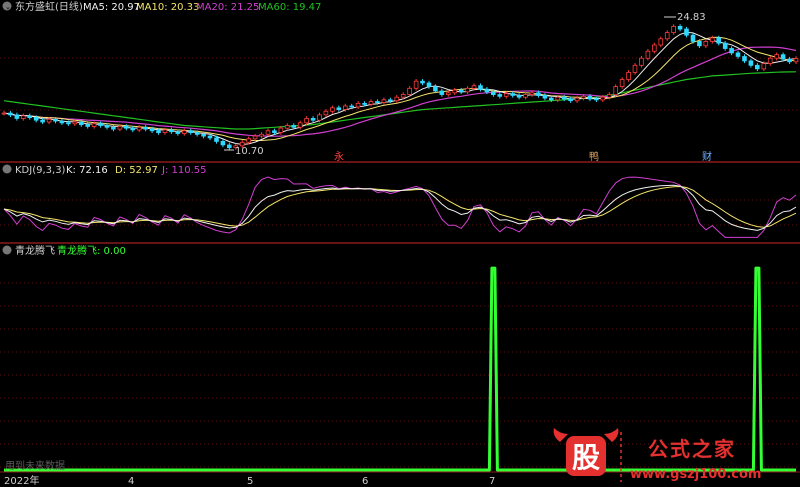  What do you see at coordinates (365, 481) in the screenshot?
I see `x-tick-label: 6` at bounding box center [365, 481].